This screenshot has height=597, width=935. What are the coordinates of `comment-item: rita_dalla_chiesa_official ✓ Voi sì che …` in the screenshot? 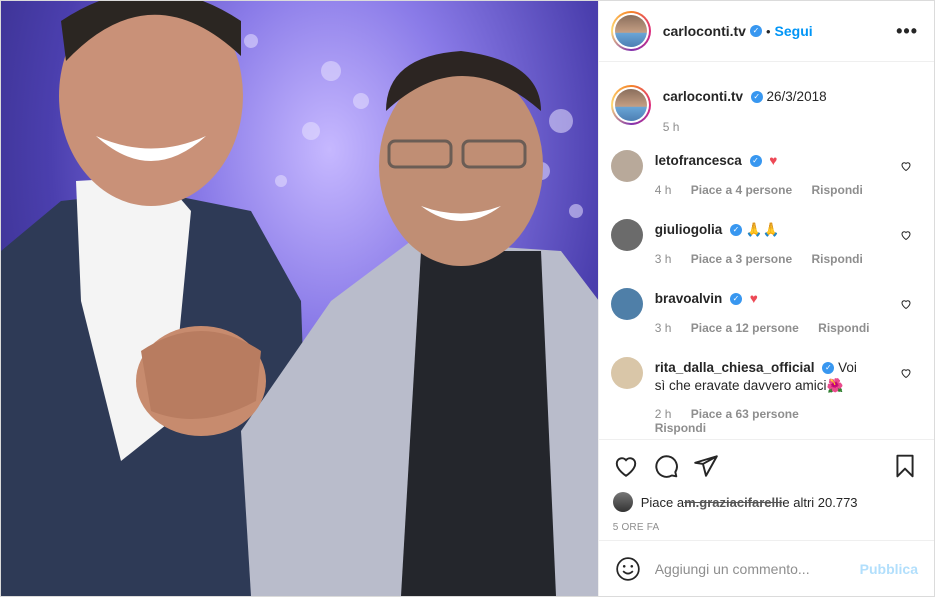 It's located at (764, 396).